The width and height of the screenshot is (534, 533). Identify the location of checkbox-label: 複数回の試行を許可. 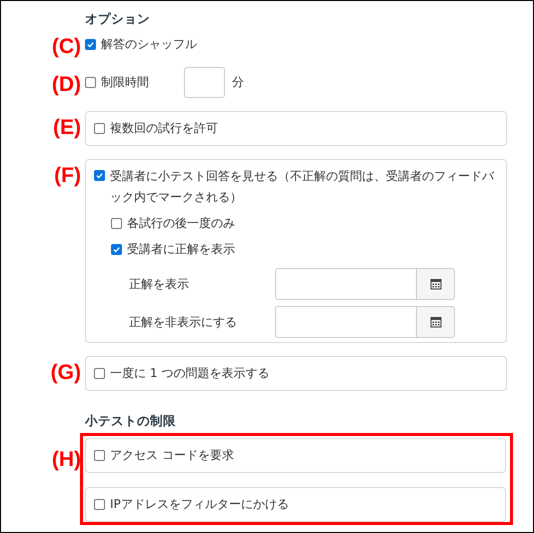
(164, 128).